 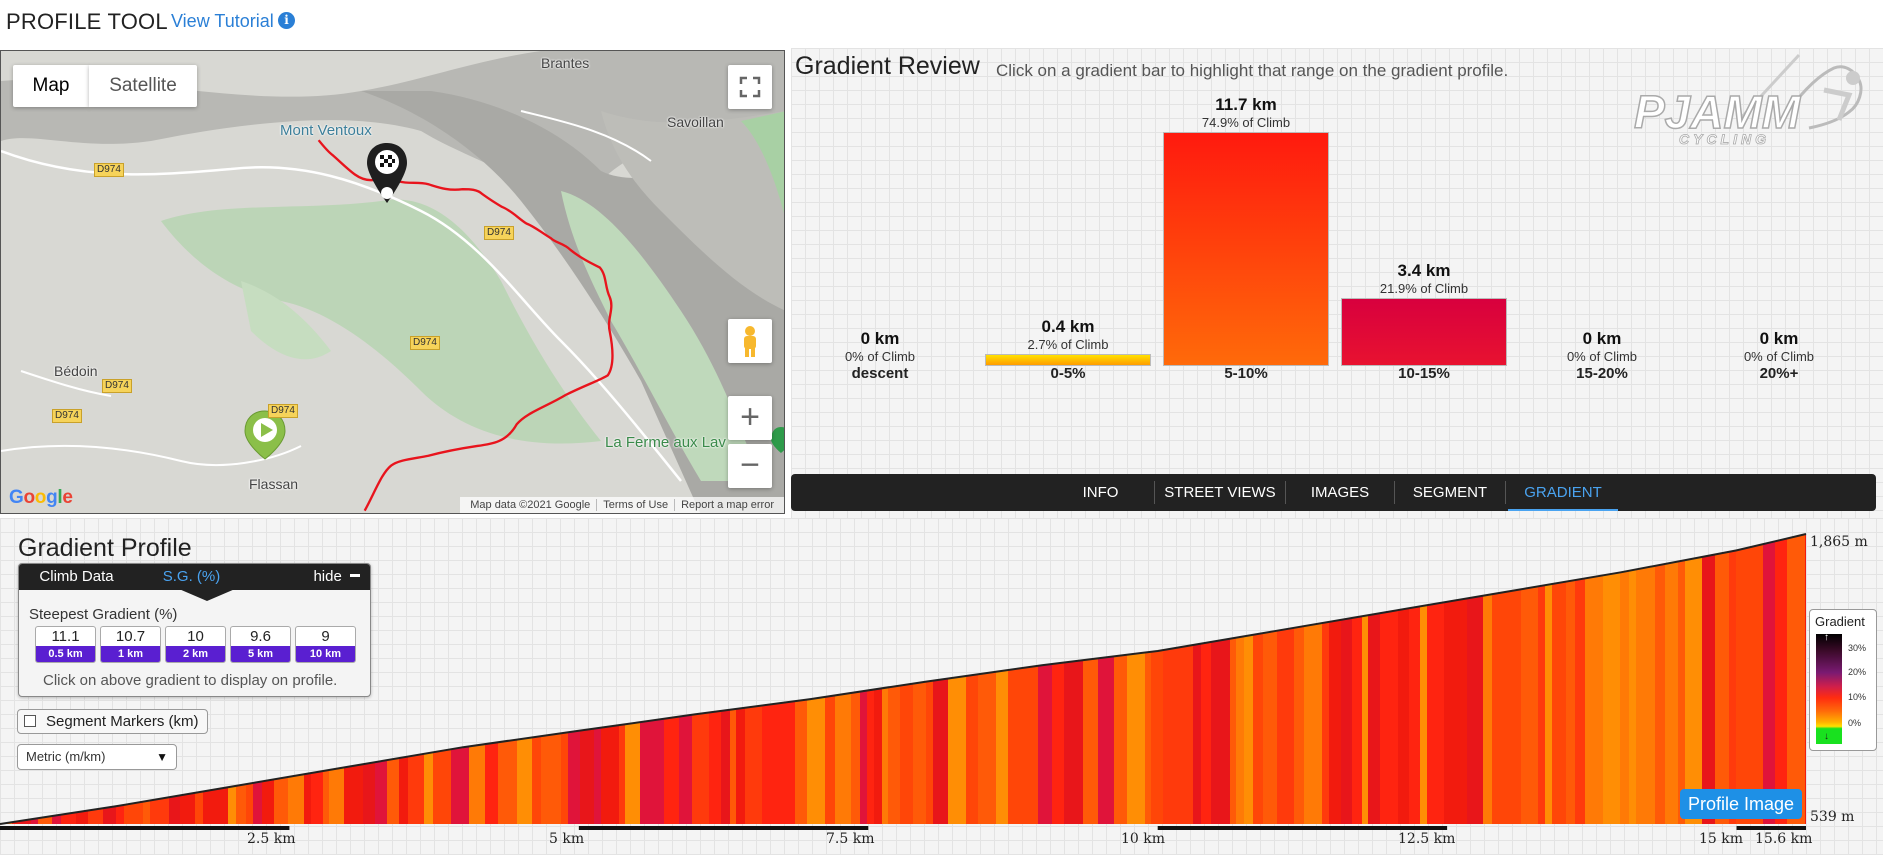 What do you see at coordinates (1450, 492) in the screenshot?
I see `tab-segment: SEGMENT` at bounding box center [1450, 492].